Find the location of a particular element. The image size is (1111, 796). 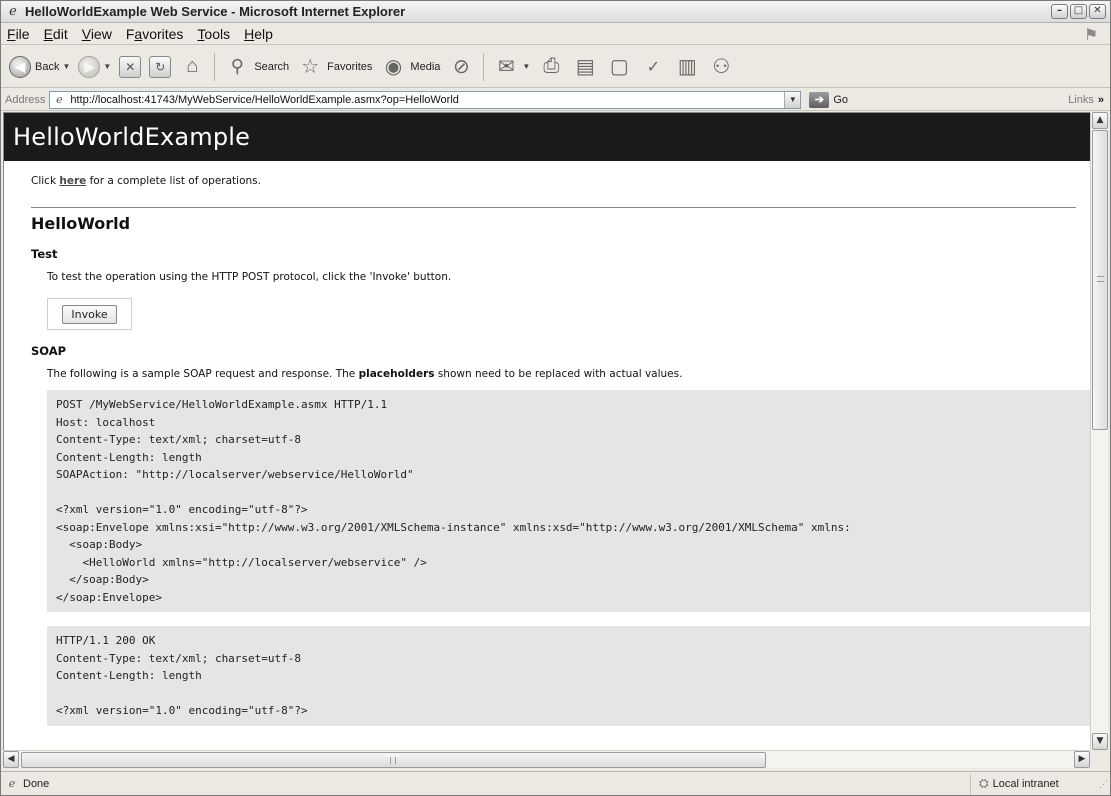

print-button: ⎙ is located at coordinates (551, 67).